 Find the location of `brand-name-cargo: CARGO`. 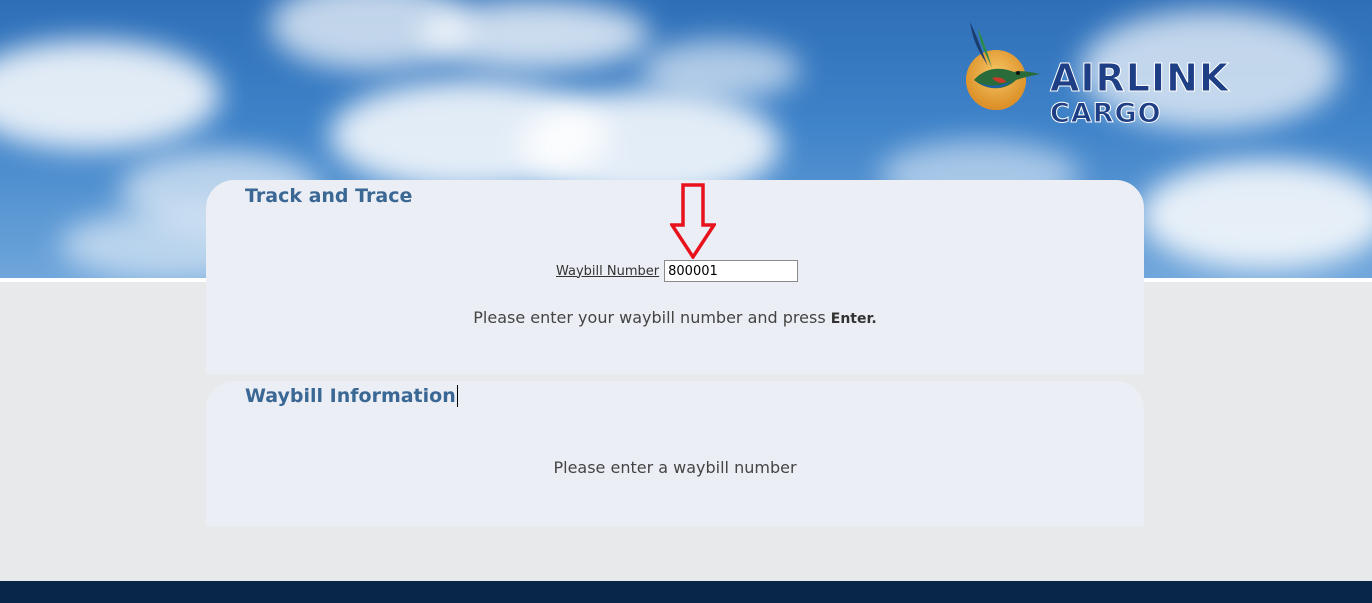

brand-name-cargo: CARGO is located at coordinates (1106, 114).